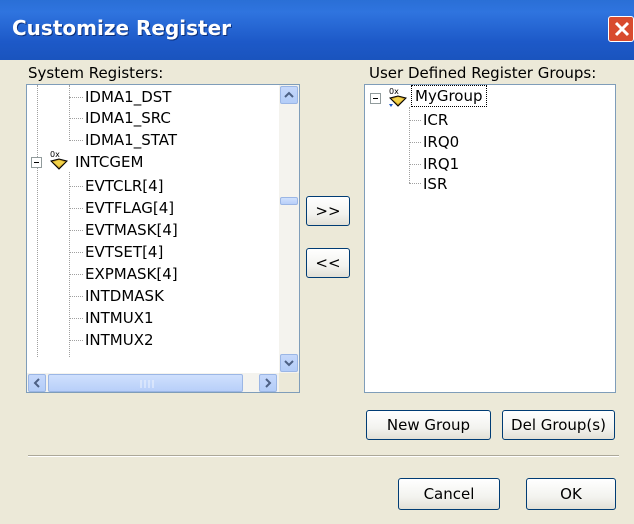 Image resolution: width=634 pixels, height=524 pixels. Describe the element at coordinates (119, 318) in the screenshot. I see `tree-item: INTMUX1` at that location.